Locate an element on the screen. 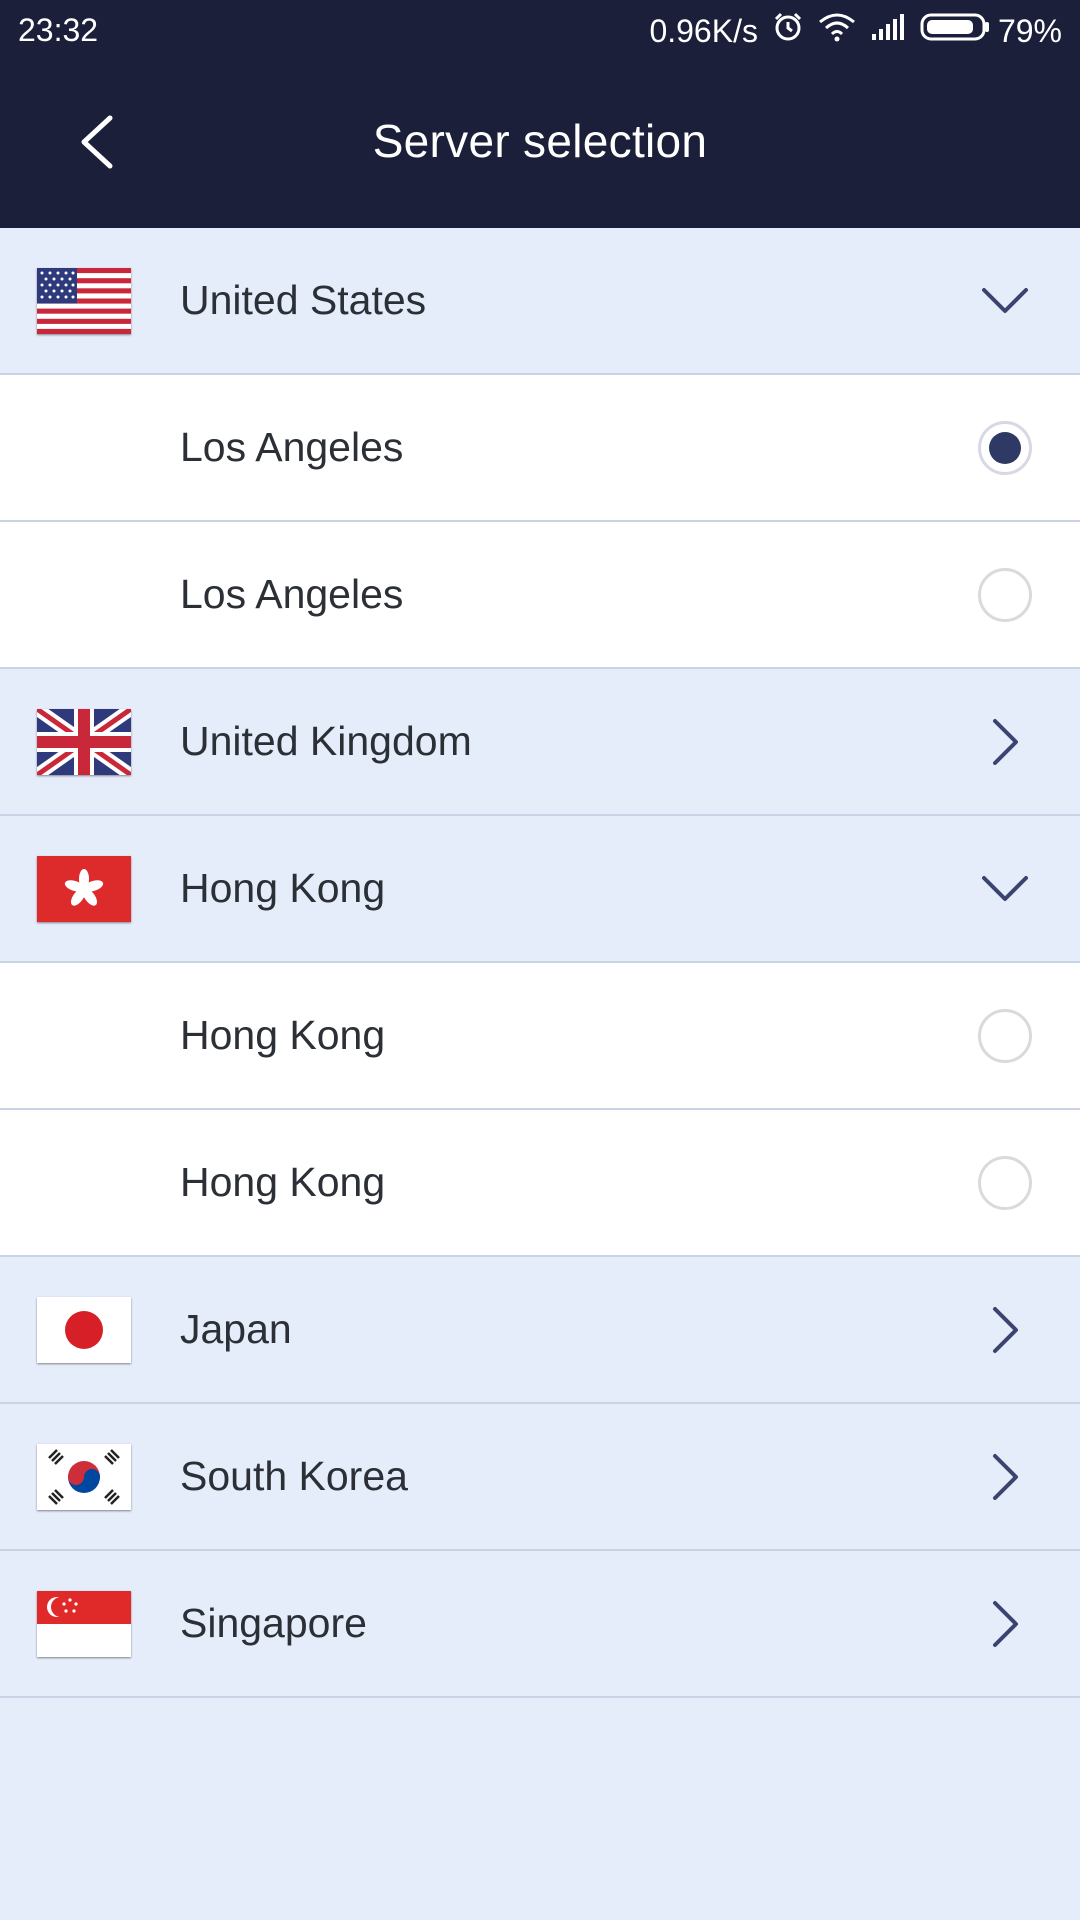 This screenshot has height=1920, width=1080. battery-percent: 79% is located at coordinates (1029, 30).